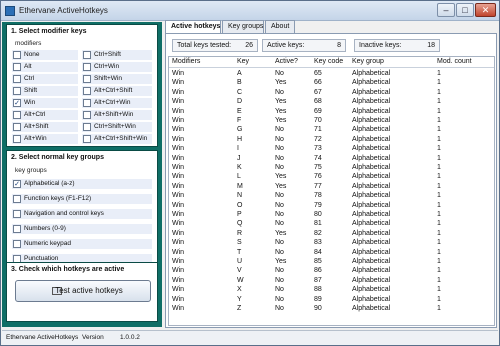  Describe the element at coordinates (331, 261) in the screenshot. I see `table-row: Win U Yes 85 Alphabetical 1` at that location.